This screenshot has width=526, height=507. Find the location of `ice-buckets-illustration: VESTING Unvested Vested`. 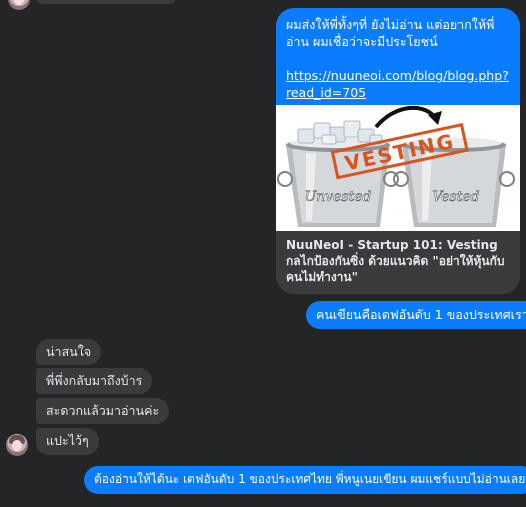

ice-buckets-illustration: VESTING Unvested Vested is located at coordinates (398, 168).